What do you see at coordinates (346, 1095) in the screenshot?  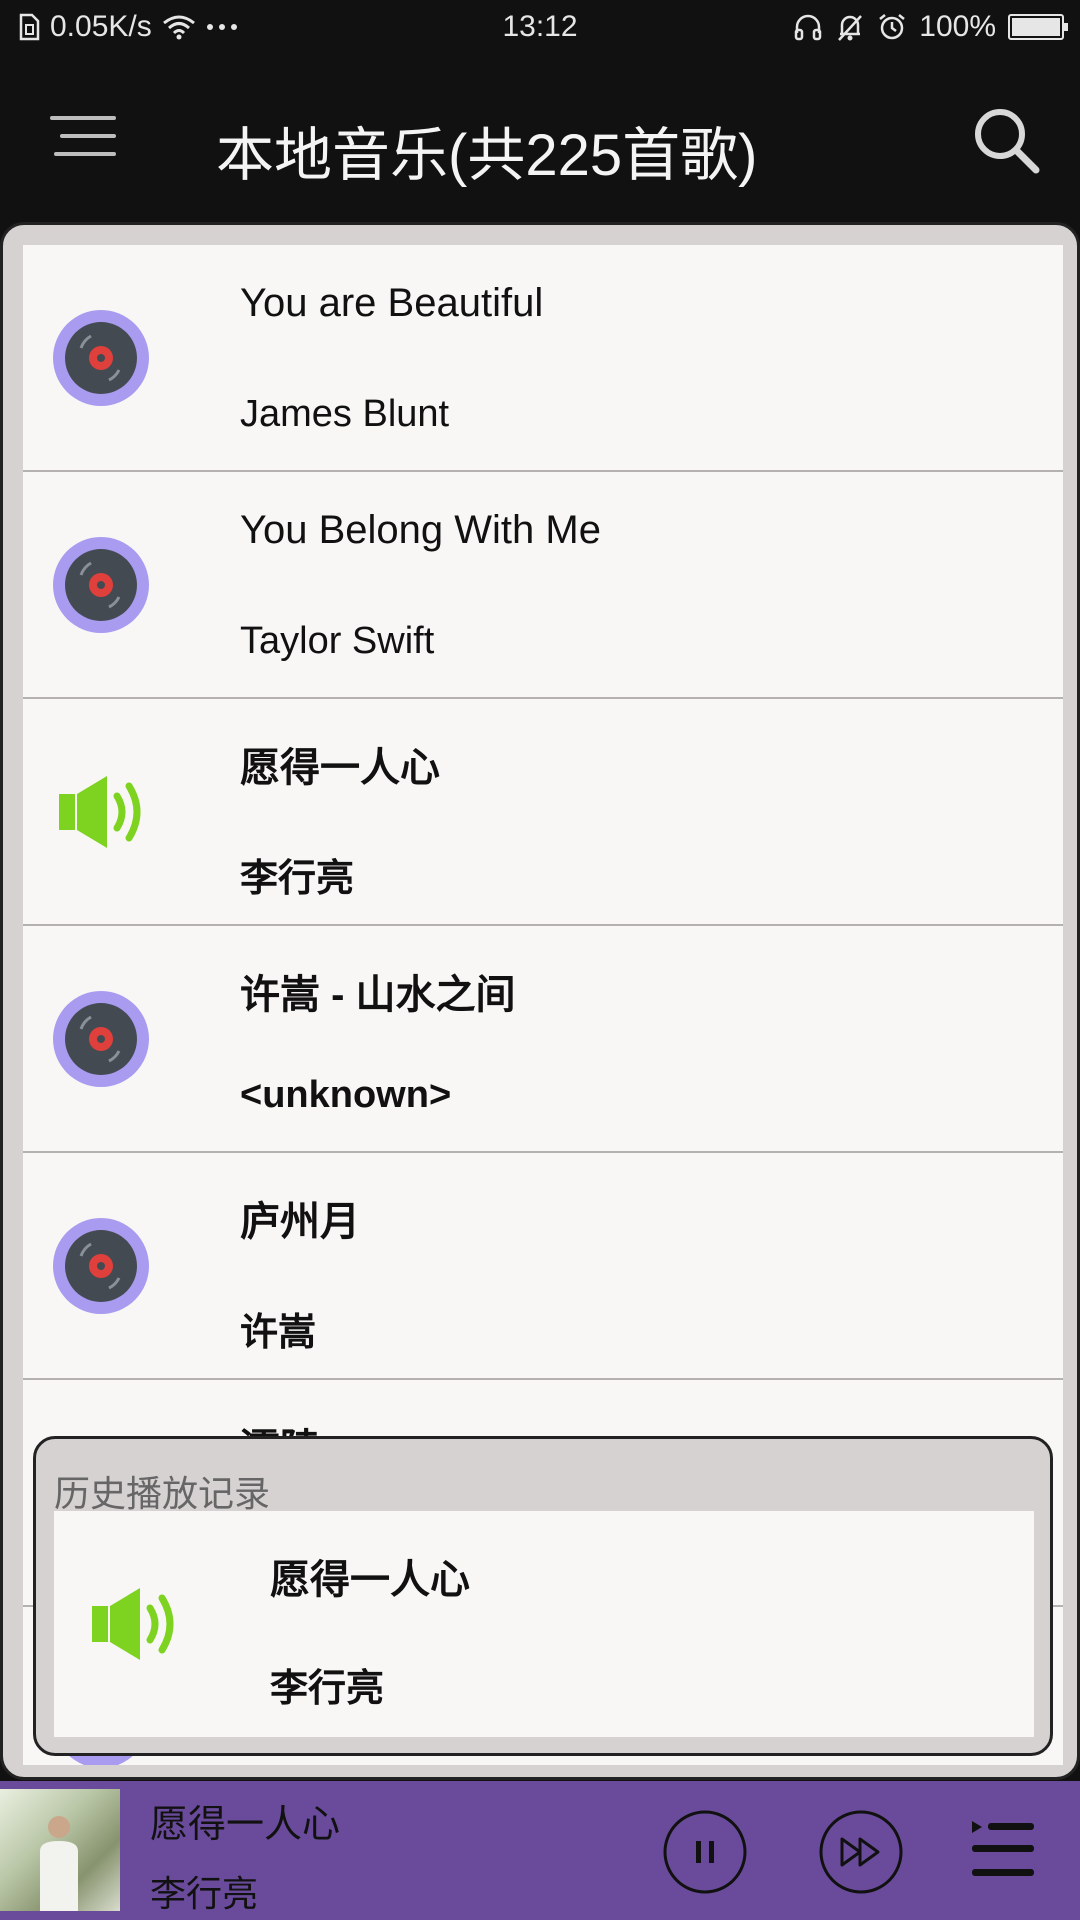 I see `song-artist: <unknown>` at bounding box center [346, 1095].